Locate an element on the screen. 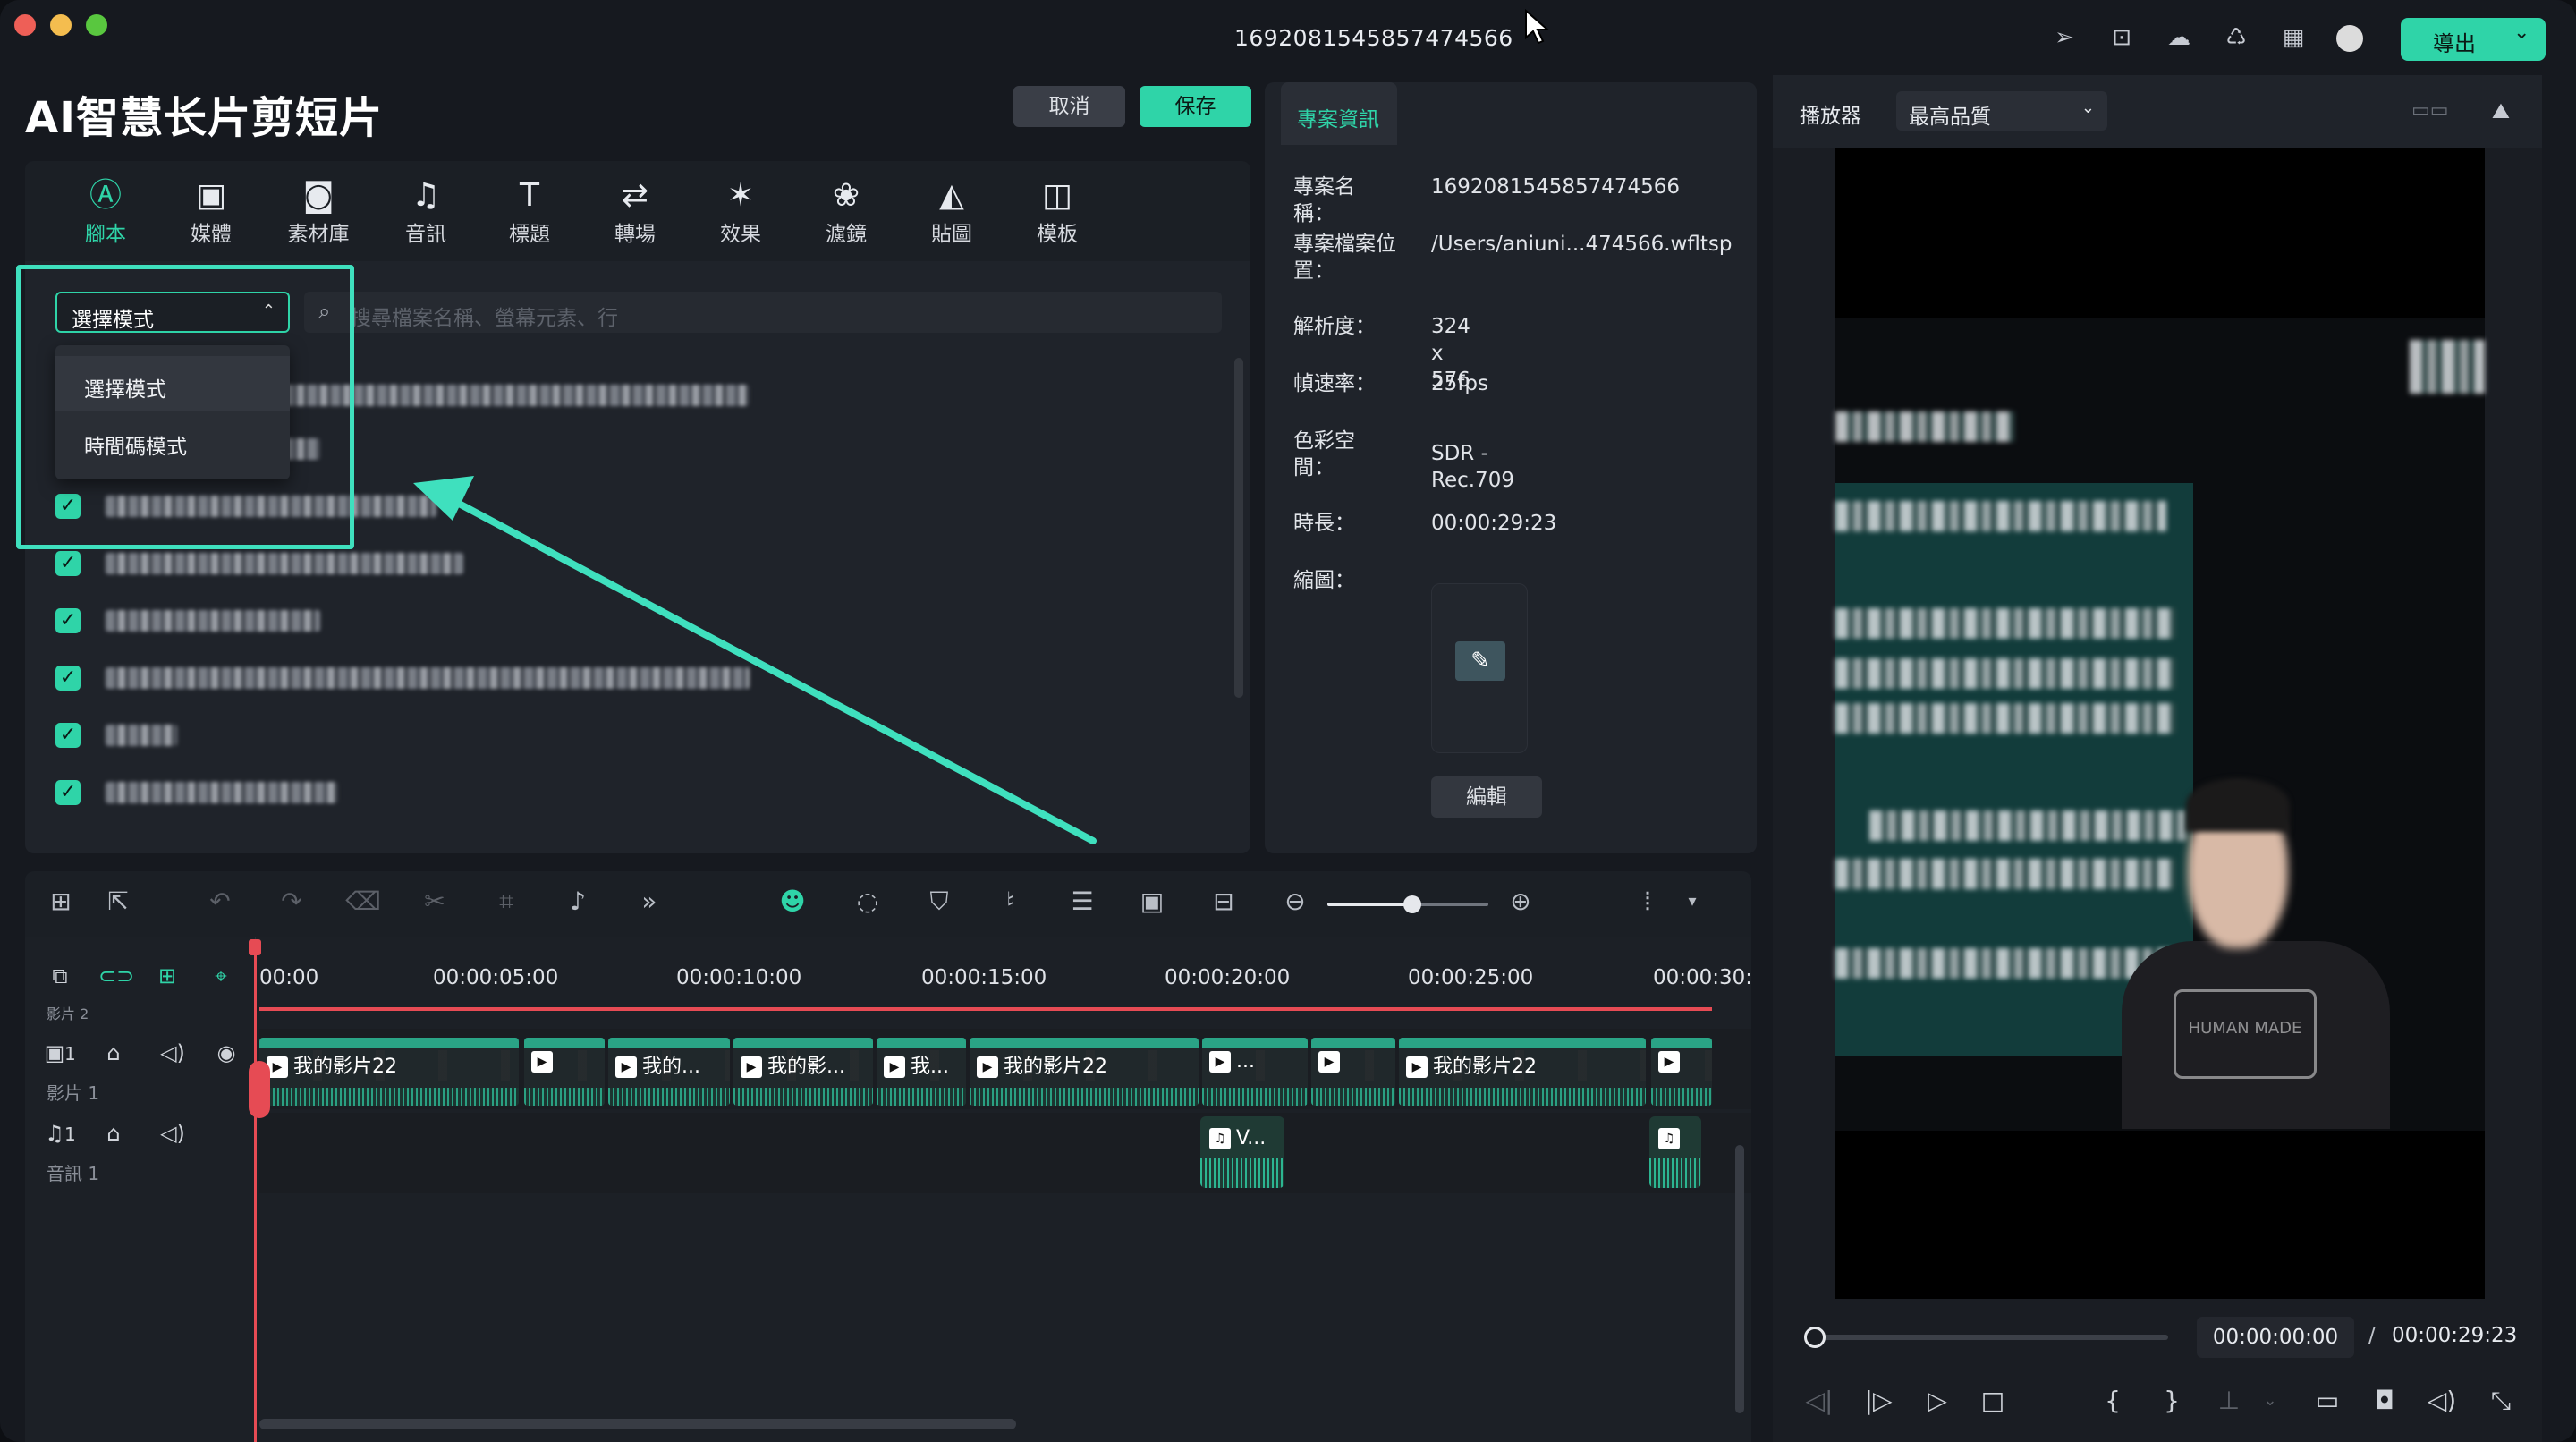 The width and height of the screenshot is (2576, 1442). mouse-cursor is located at coordinates (1537, 27).